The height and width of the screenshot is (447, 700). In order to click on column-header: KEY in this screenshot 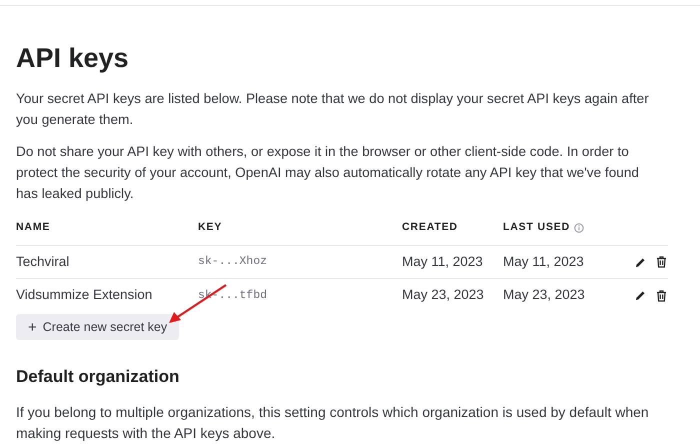, I will do `click(210, 227)`.